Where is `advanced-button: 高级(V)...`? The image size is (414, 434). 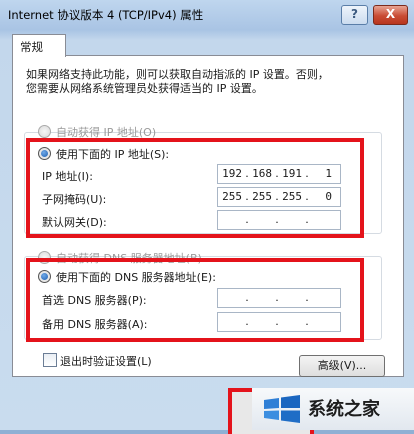
advanced-button: 高级(V)... is located at coordinates (342, 366).